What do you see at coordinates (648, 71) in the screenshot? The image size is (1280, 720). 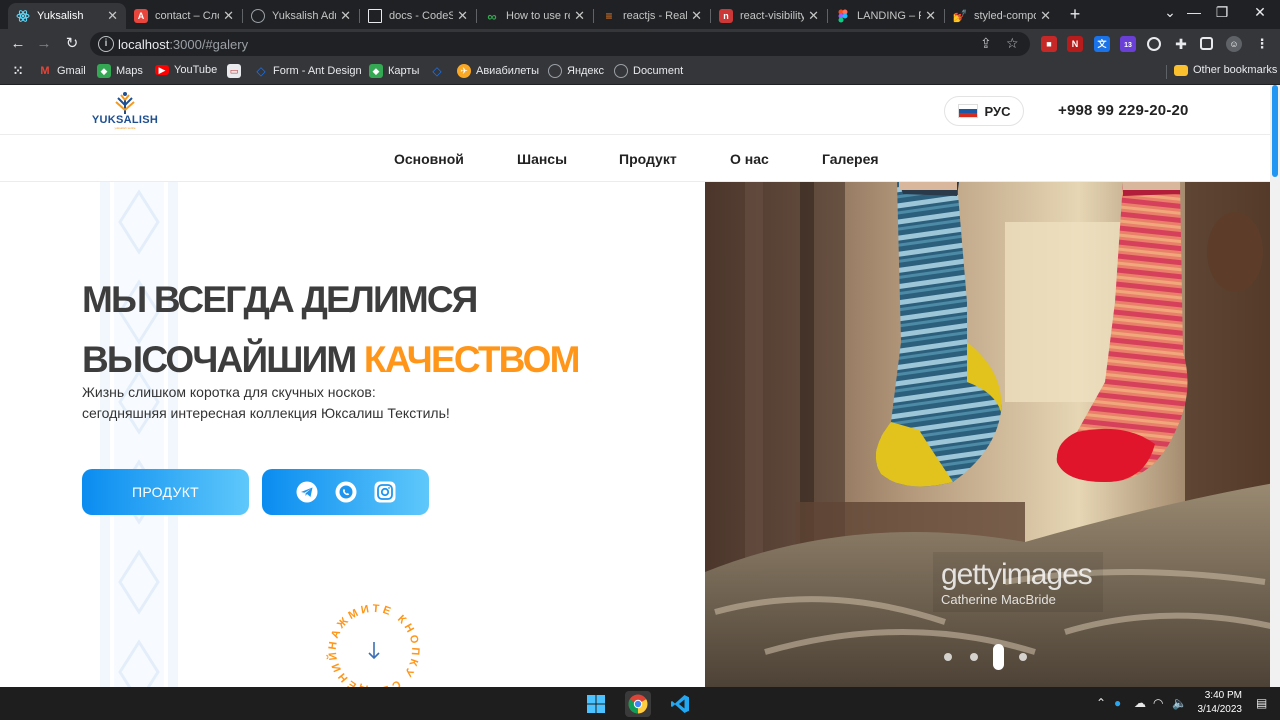 I see `bookmark-document: Document` at bounding box center [648, 71].